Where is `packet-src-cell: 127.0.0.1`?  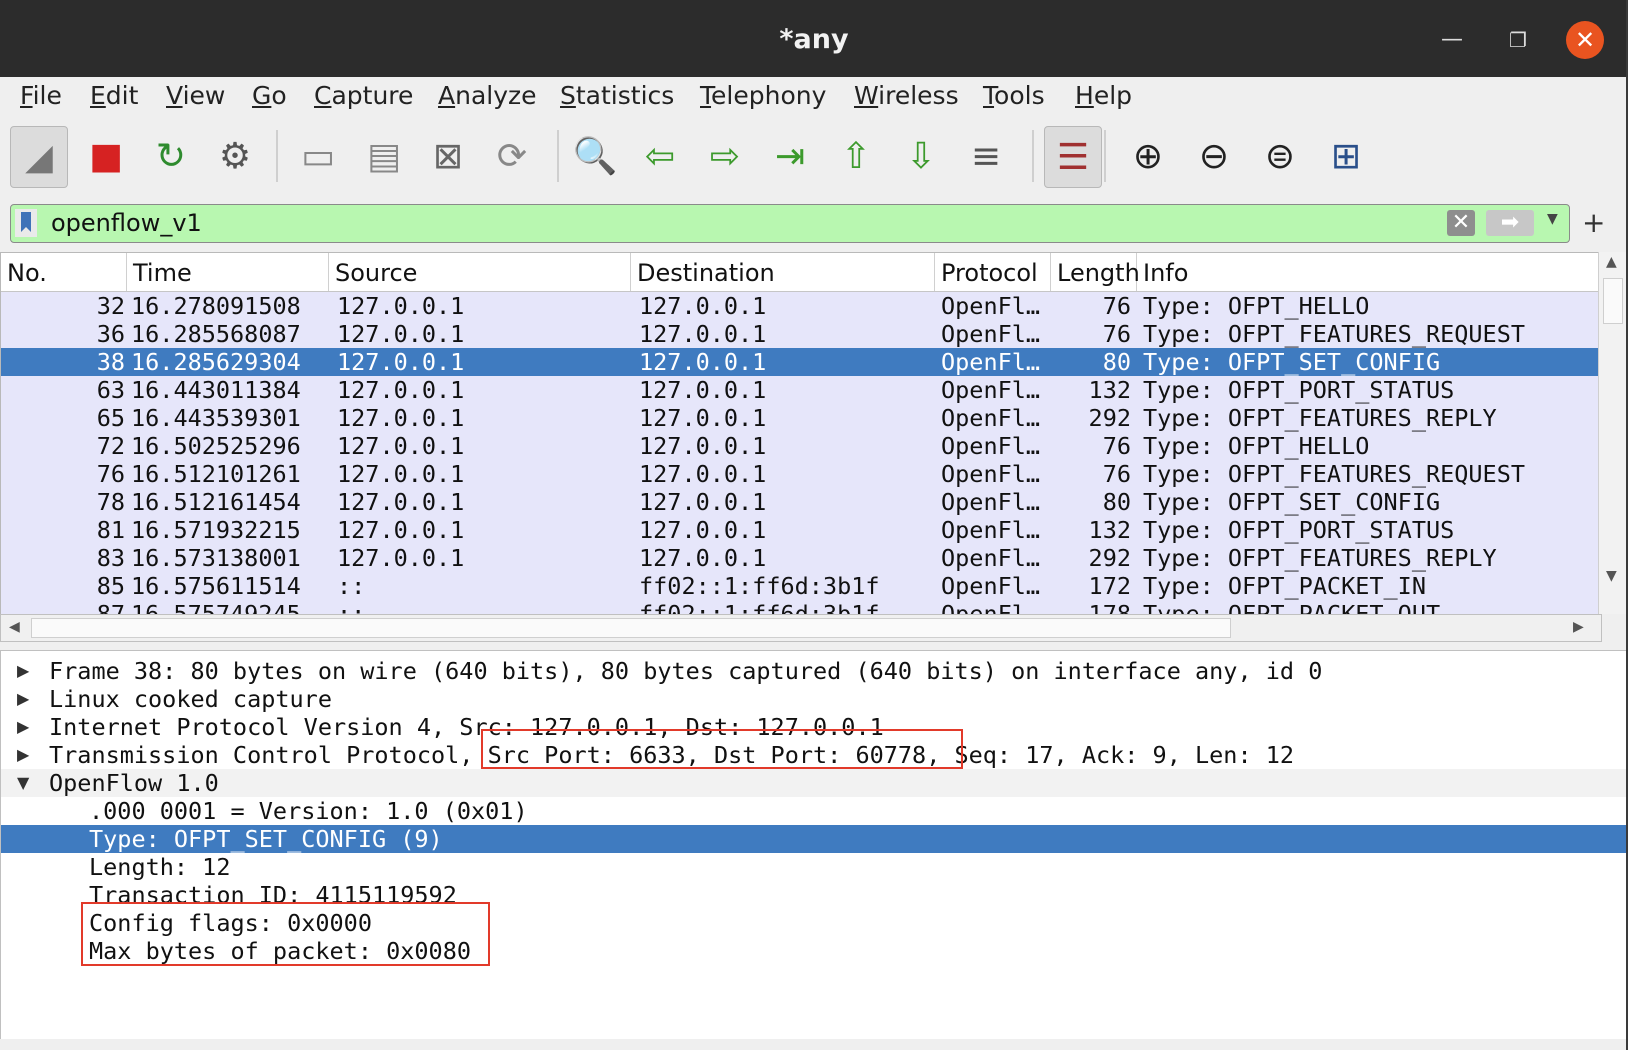
packet-src-cell: 127.0.0.1 is located at coordinates (401, 558).